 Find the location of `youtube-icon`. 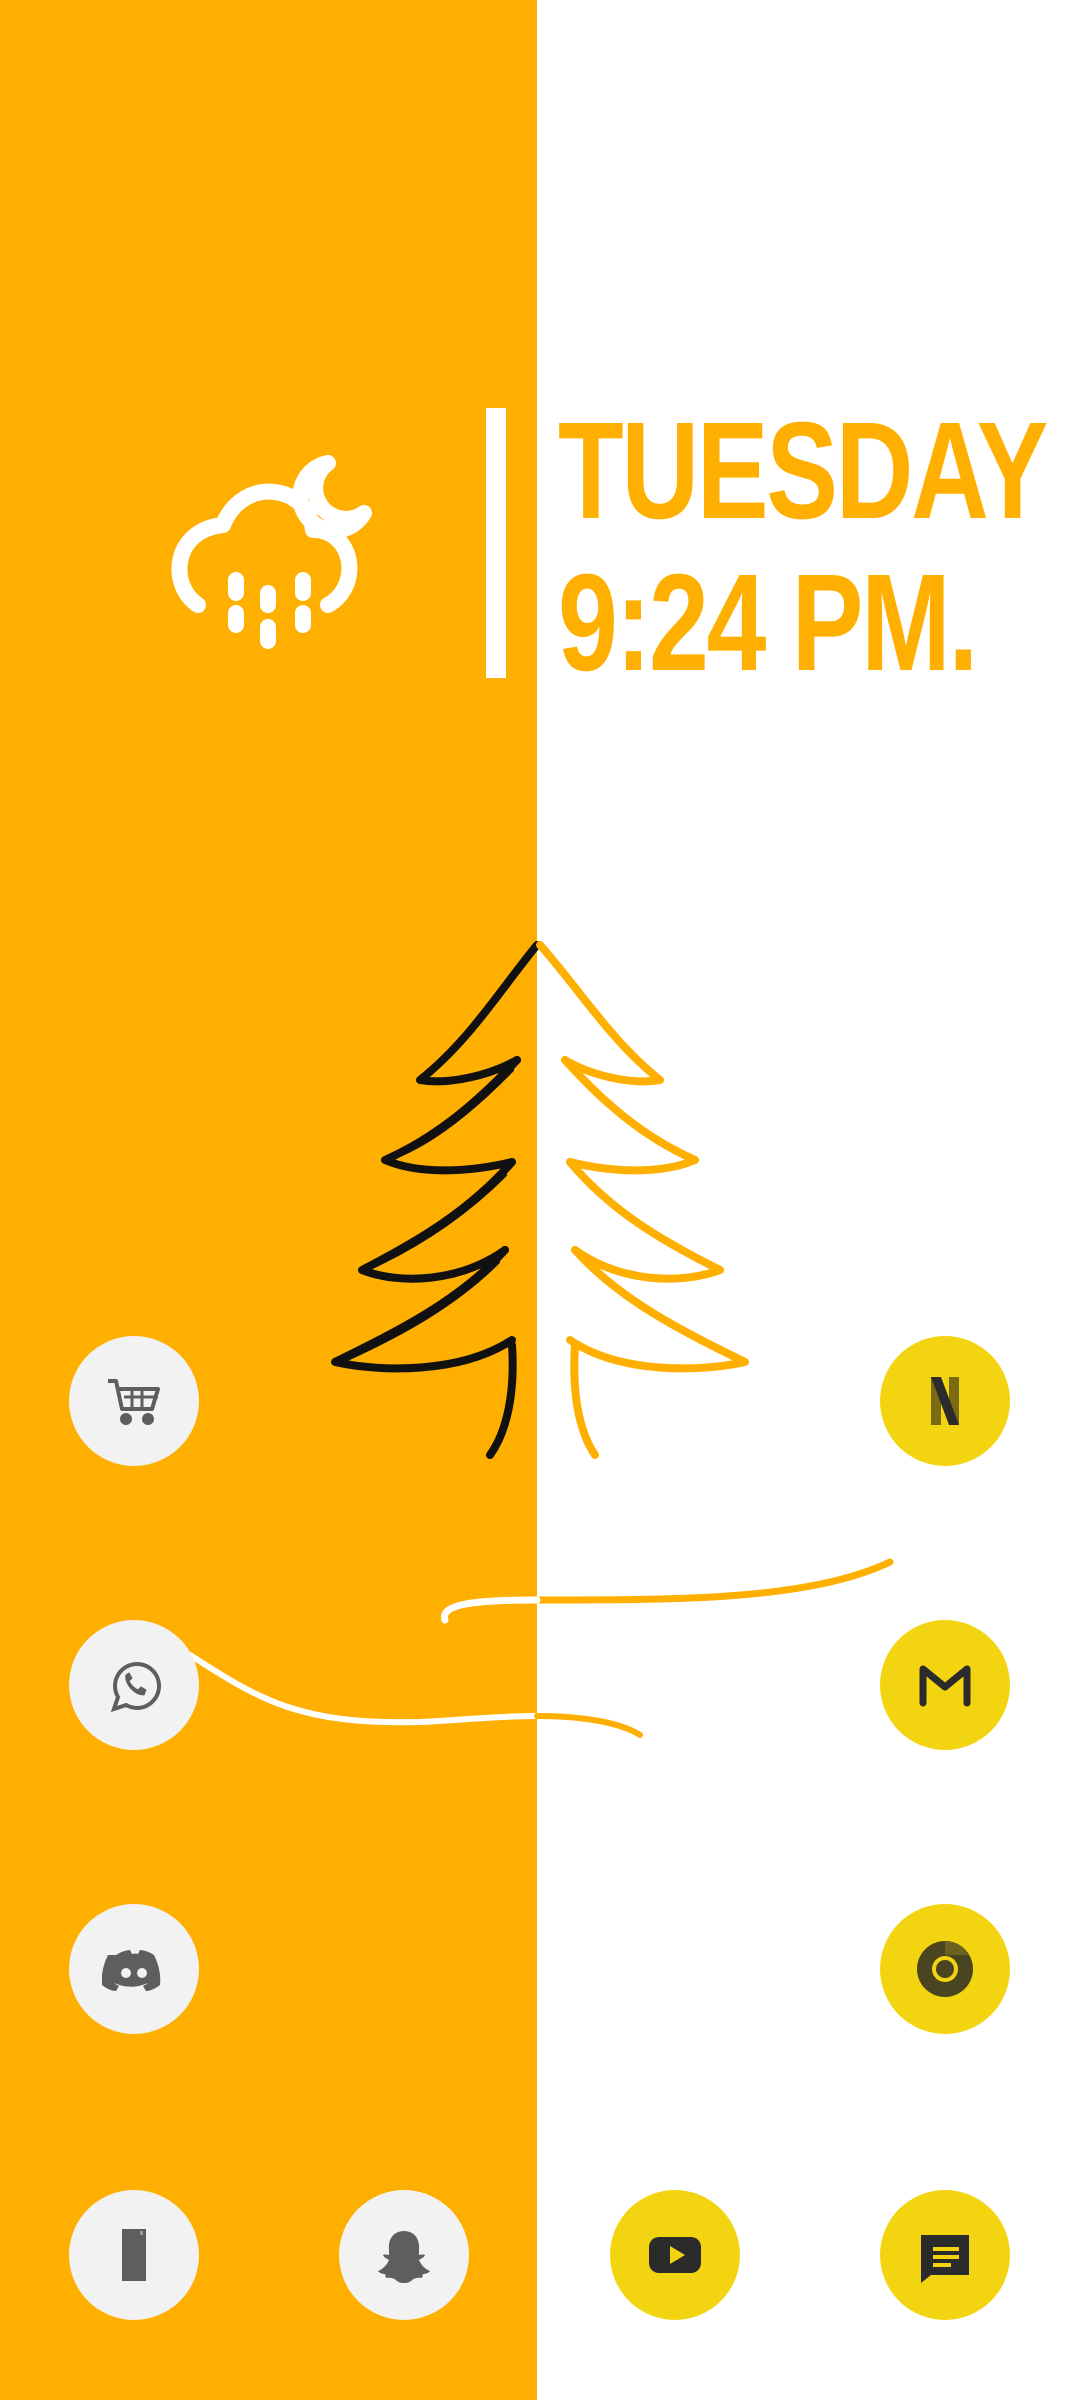

youtube-icon is located at coordinates (675, 2255).